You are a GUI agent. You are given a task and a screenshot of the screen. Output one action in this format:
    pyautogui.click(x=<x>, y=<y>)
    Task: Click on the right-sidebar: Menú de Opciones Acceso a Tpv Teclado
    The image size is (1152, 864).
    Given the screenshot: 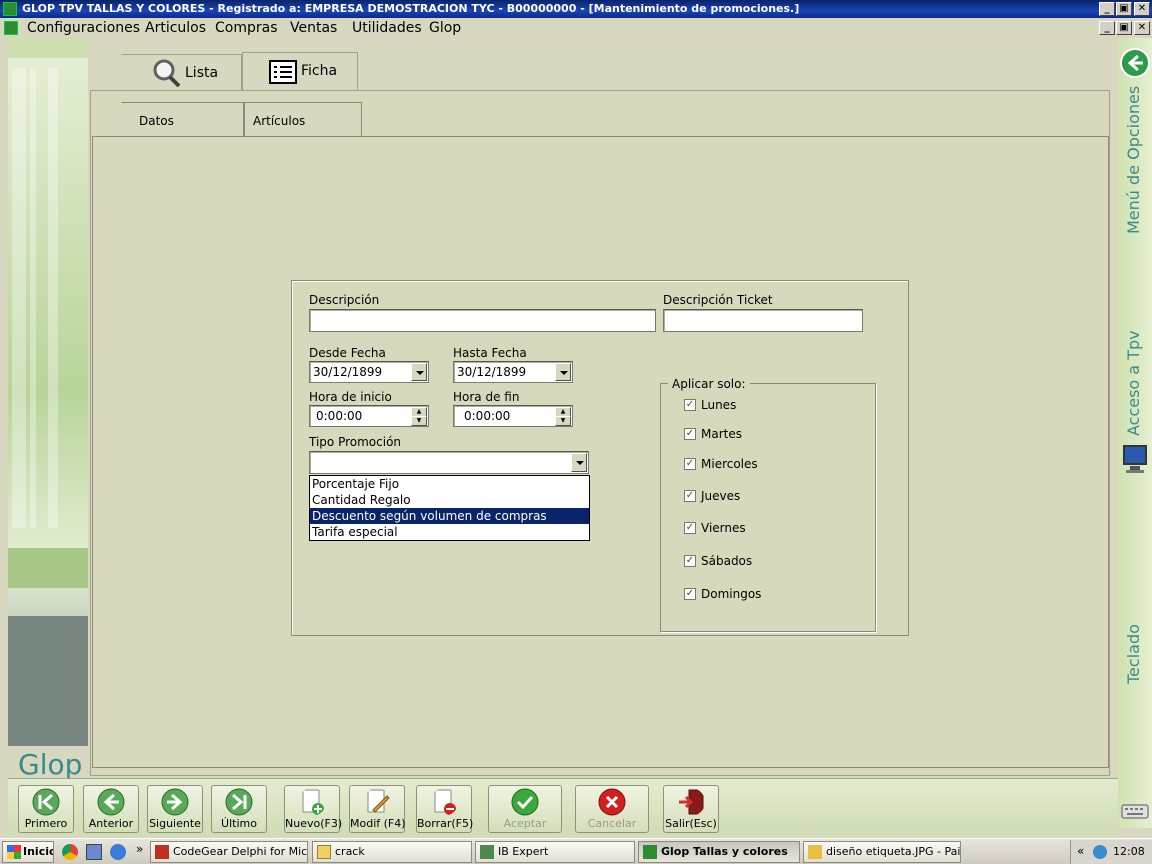 What is the action you would take?
    pyautogui.click(x=1135, y=433)
    